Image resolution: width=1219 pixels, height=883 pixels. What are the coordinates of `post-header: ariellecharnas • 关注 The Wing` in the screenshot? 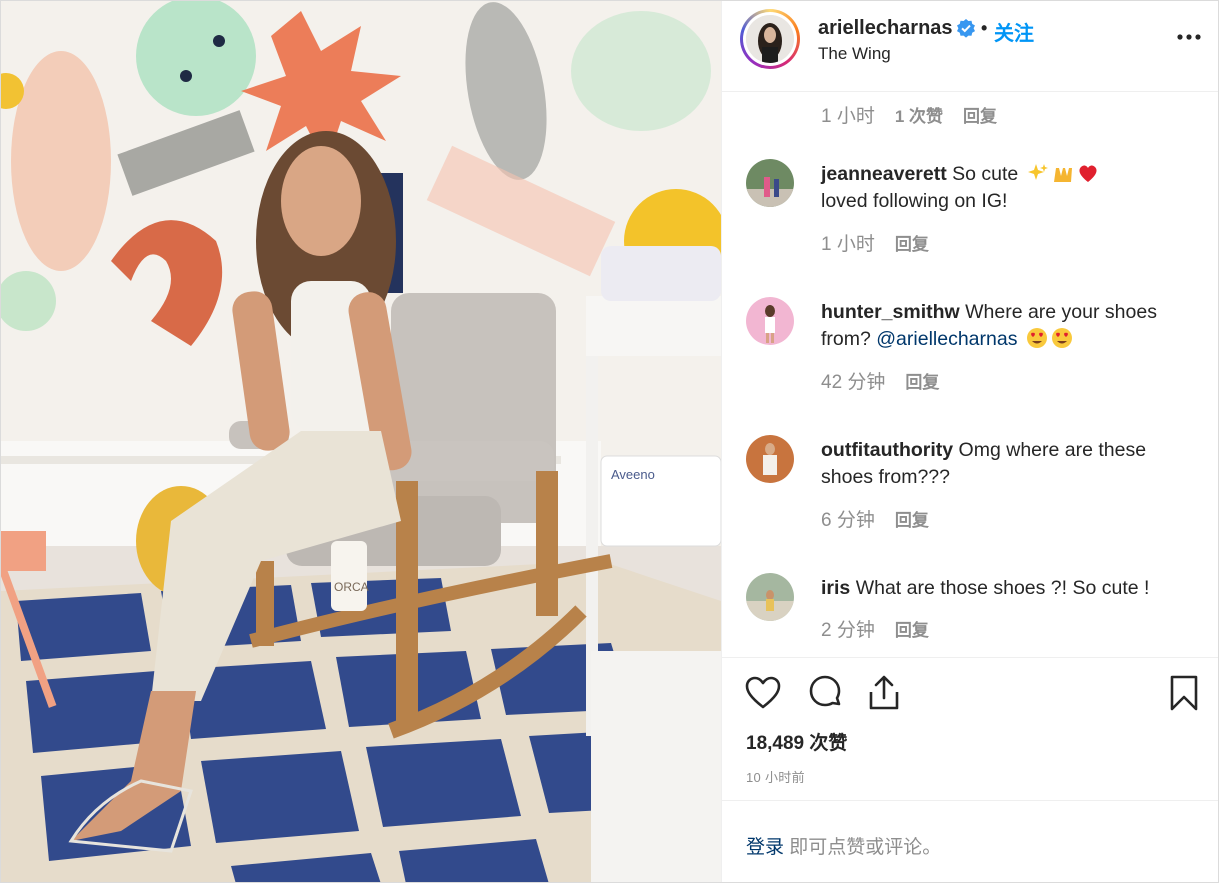 It's located at (970, 46).